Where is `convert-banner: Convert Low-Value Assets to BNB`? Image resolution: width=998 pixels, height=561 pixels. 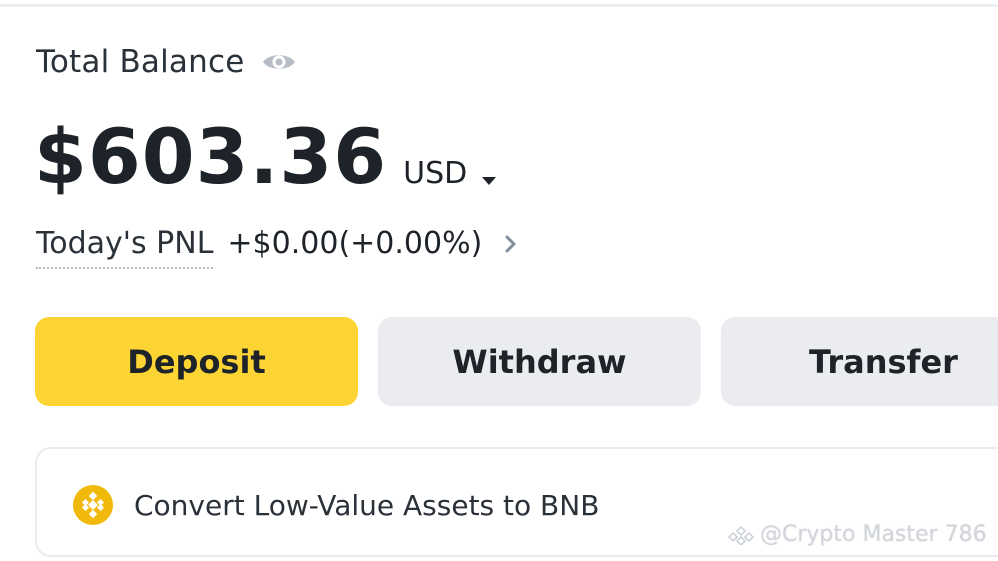 convert-banner: Convert Low-Value Assets to BNB is located at coordinates (335, 505).